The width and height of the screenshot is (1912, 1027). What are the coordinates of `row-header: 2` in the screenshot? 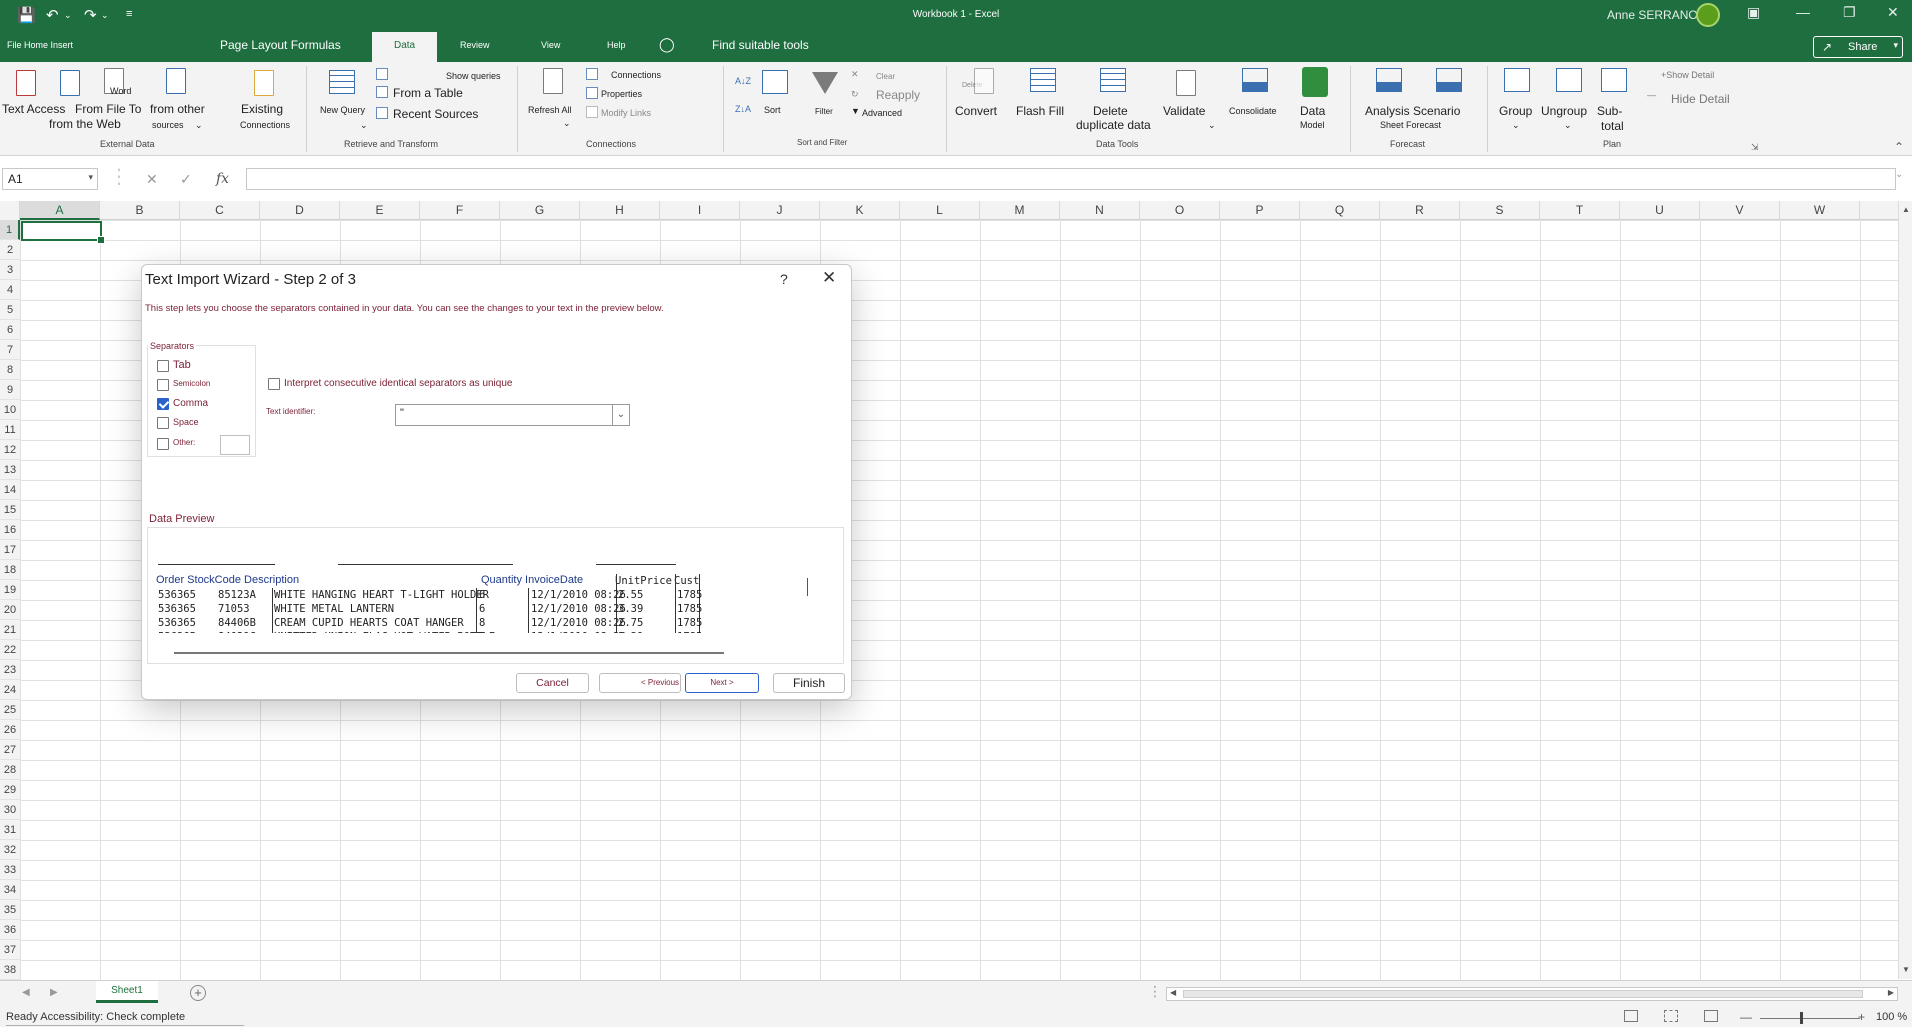 It's located at (10, 250).